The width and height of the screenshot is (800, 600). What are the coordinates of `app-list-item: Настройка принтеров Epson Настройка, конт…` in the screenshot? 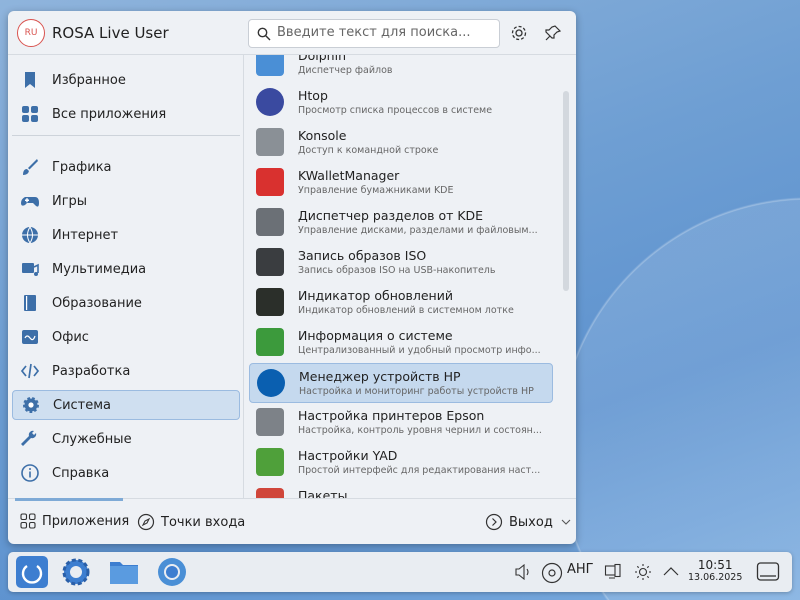 It's located at (401, 423).